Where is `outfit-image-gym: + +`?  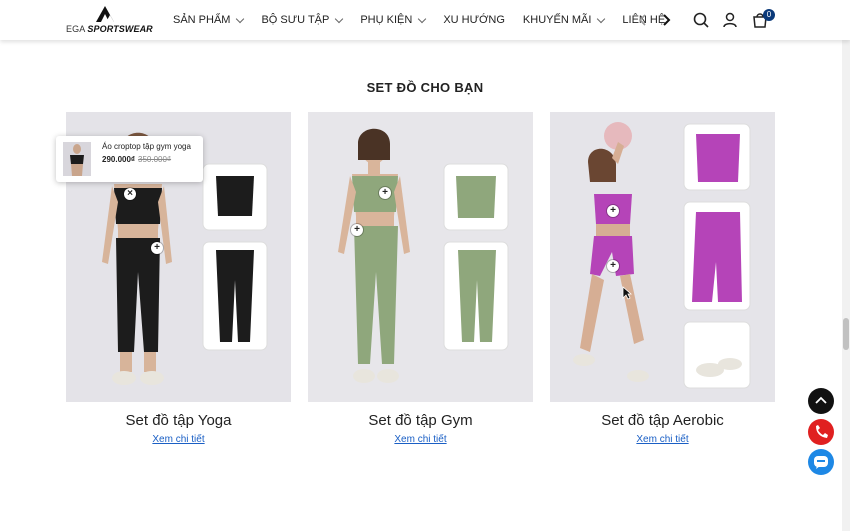 outfit-image-gym: + + is located at coordinates (420, 257).